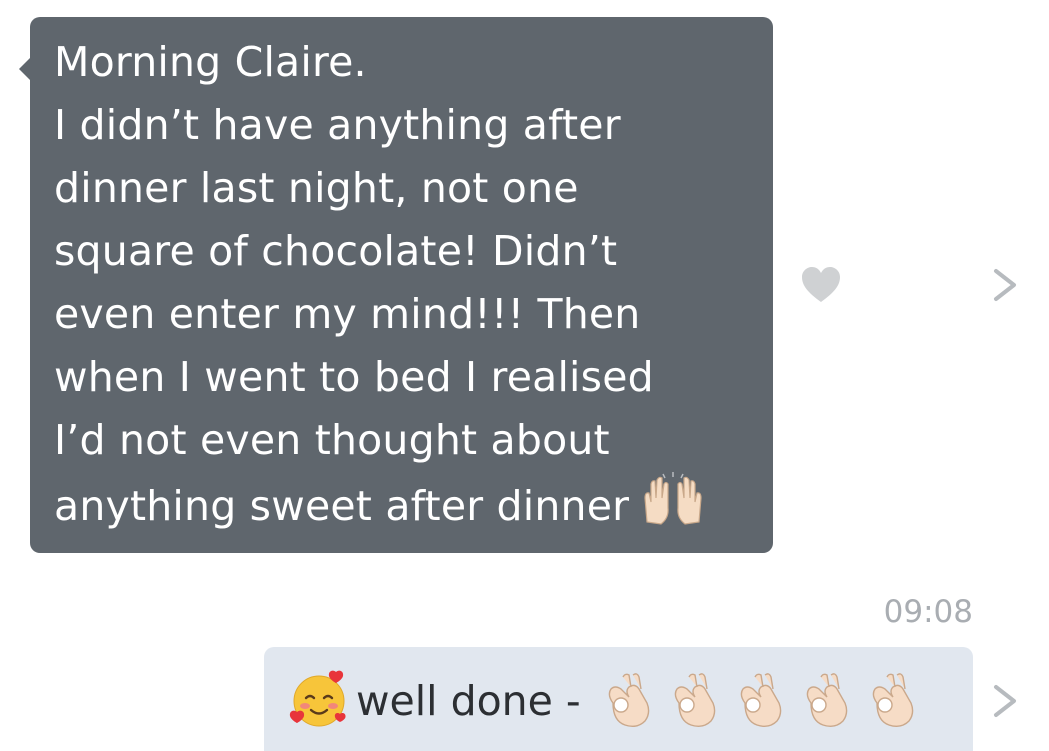 The height and width of the screenshot is (751, 1049). What do you see at coordinates (319, 701) in the screenshot?
I see `smiling-face-with-hearts-emoji` at bounding box center [319, 701].